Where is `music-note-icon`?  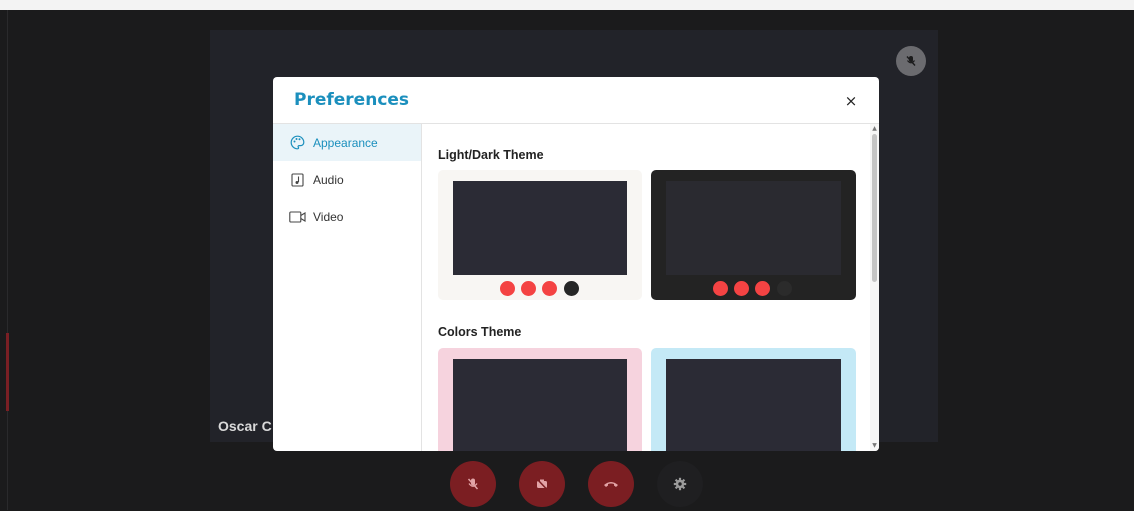 music-note-icon is located at coordinates (297, 180).